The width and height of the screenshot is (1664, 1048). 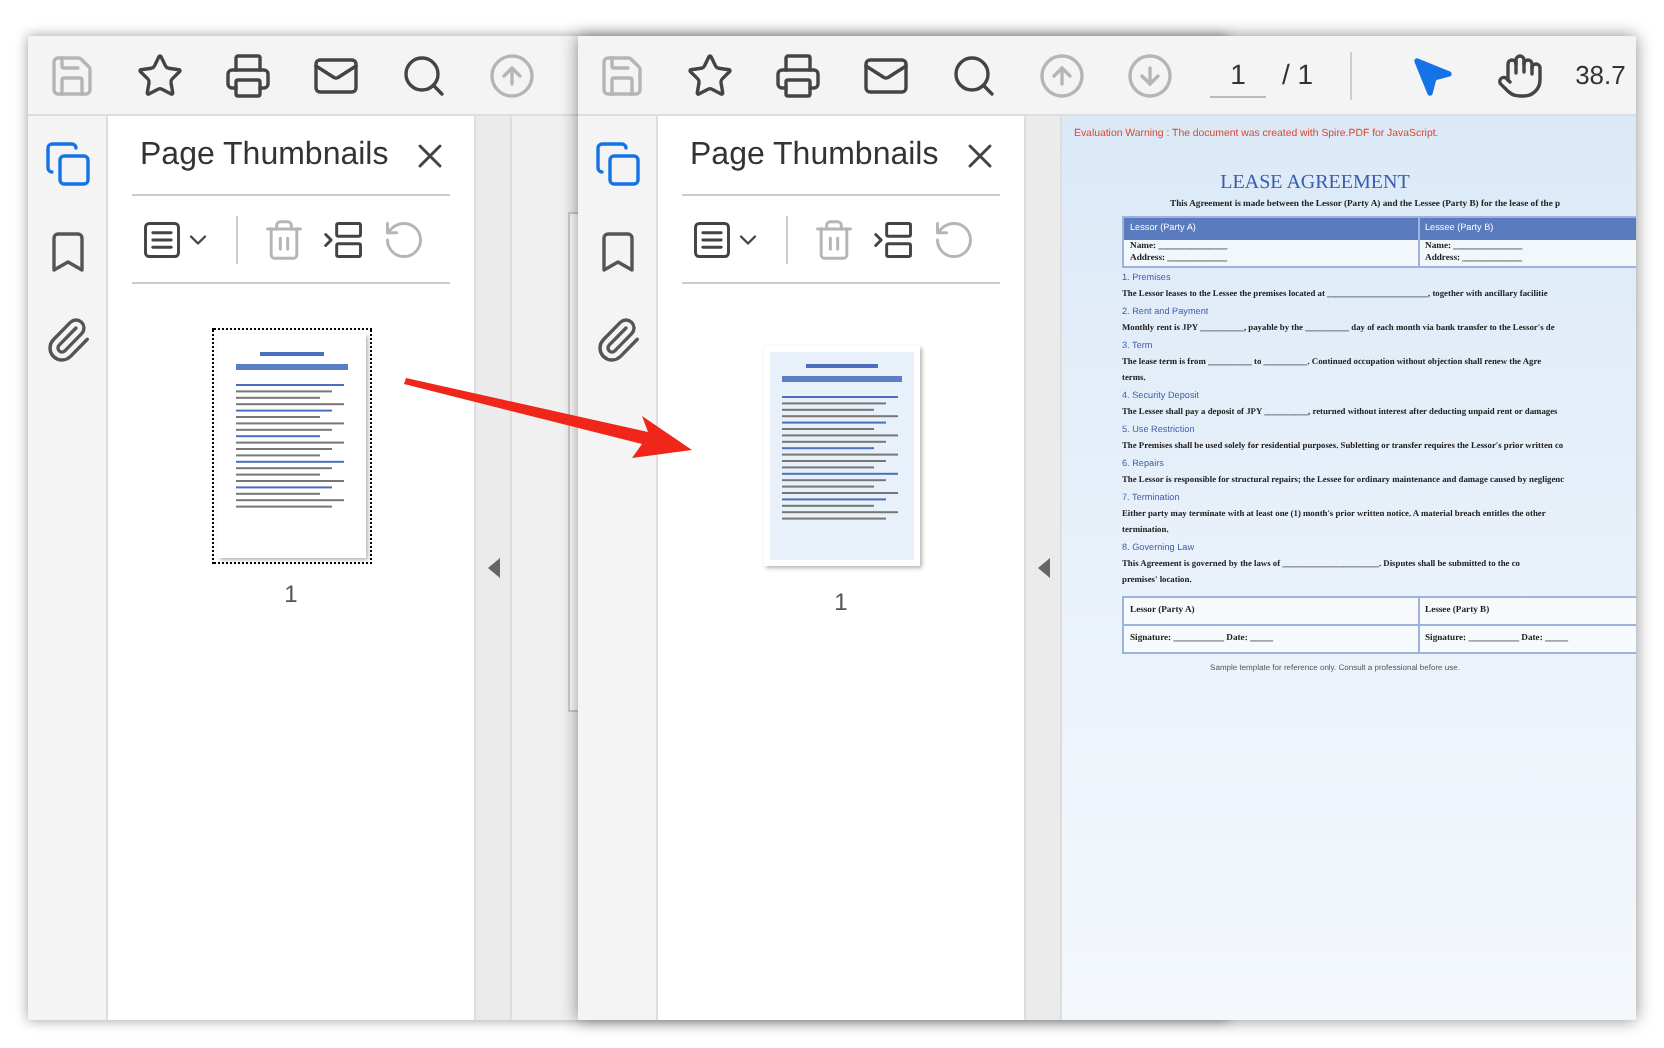 I want to click on page-thumbnail, so click(x=291, y=446).